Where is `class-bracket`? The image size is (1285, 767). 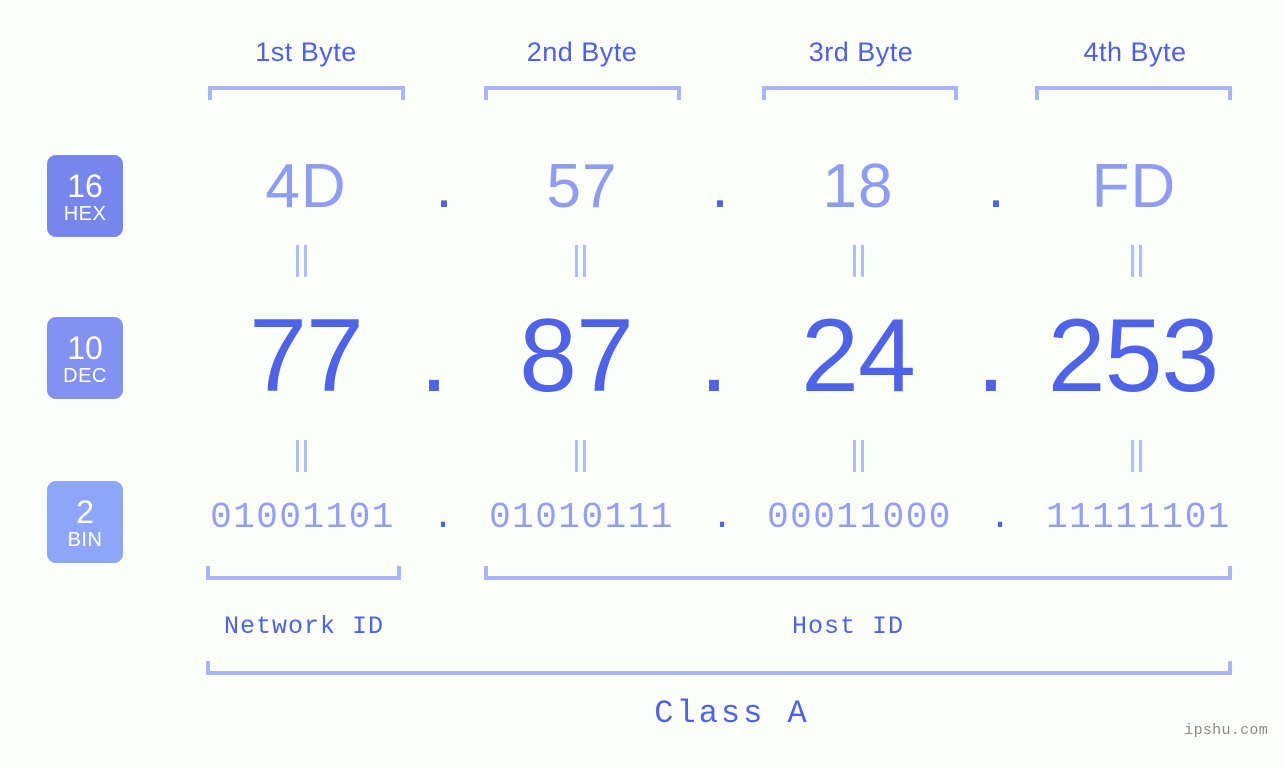 class-bracket is located at coordinates (719, 668).